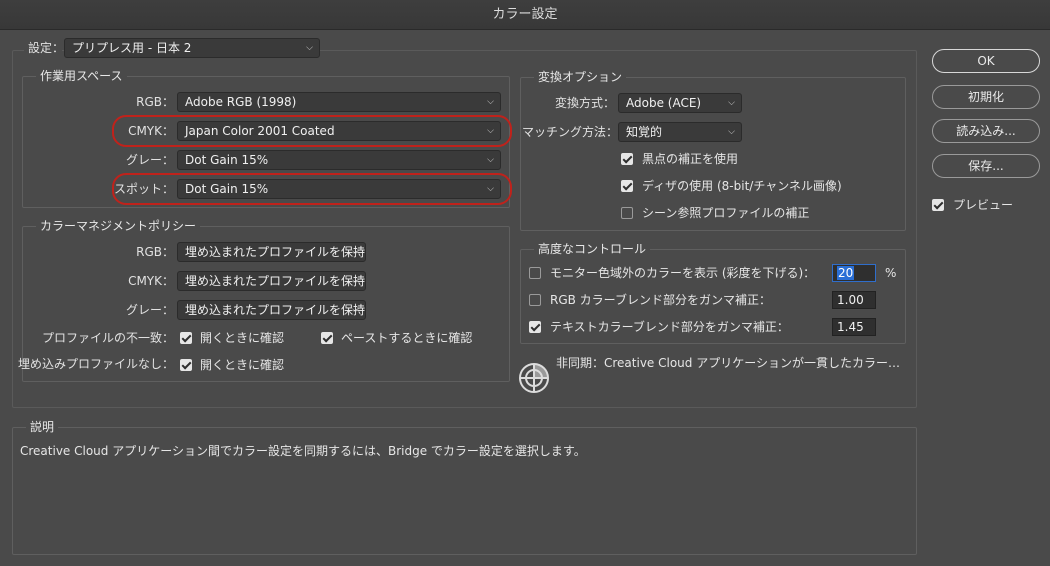 Image resolution: width=1050 pixels, height=566 pixels. I want to click on pol-gray-value: 埋め込まれたプロファイルを保持, so click(275, 310).